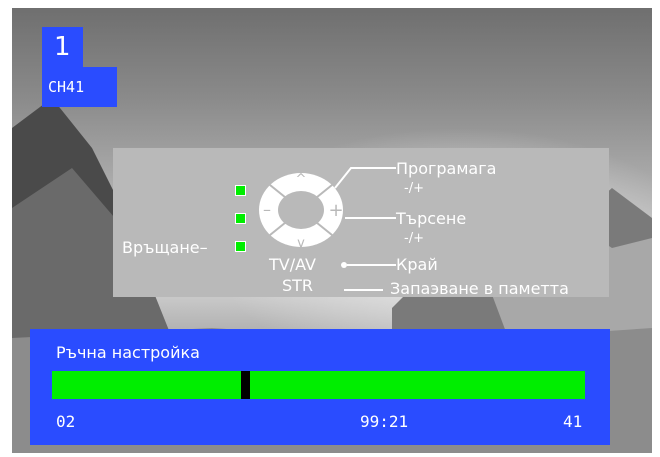 Image resolution: width=660 pixels, height=457 pixels. Describe the element at coordinates (245, 385) in the screenshot. I see `tuning-position-marker` at that location.